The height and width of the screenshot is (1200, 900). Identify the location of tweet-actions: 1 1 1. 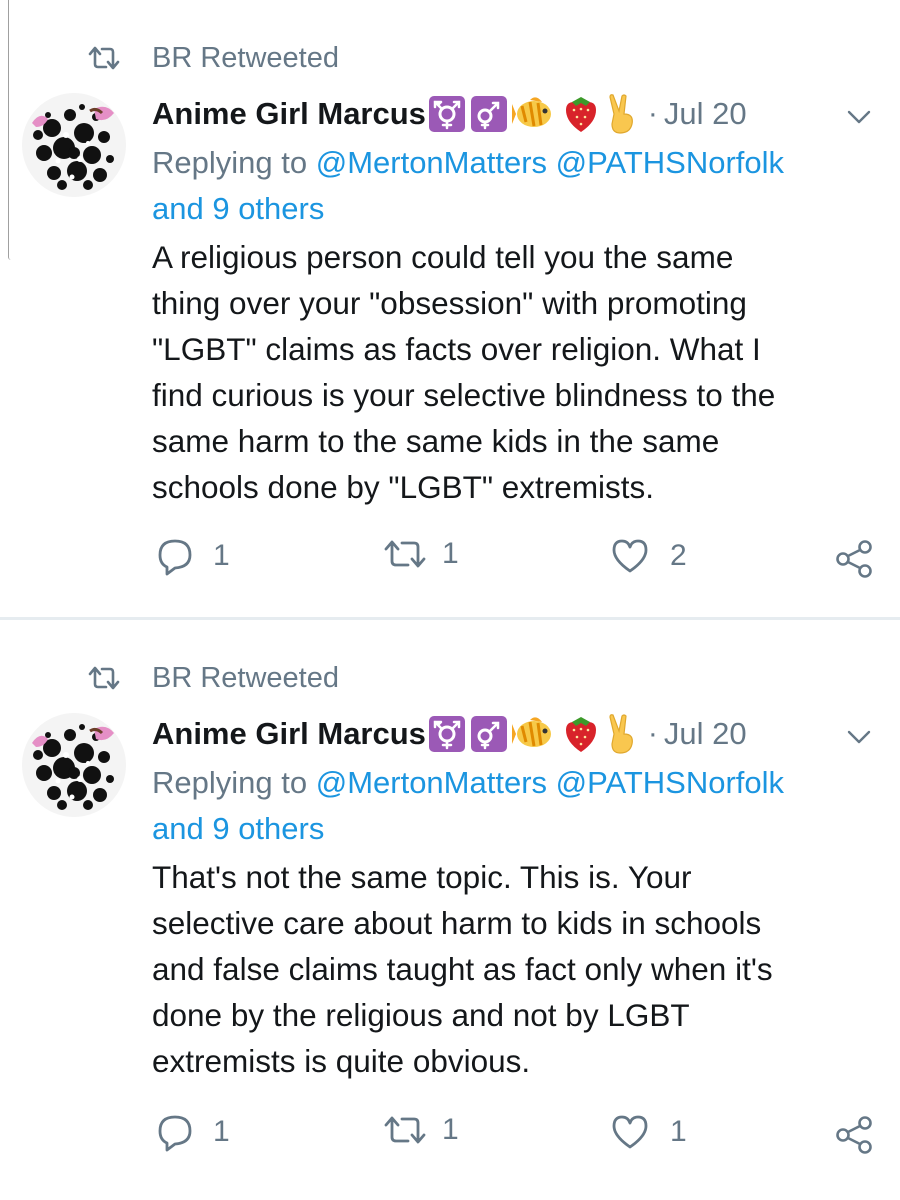
(450, 1134).